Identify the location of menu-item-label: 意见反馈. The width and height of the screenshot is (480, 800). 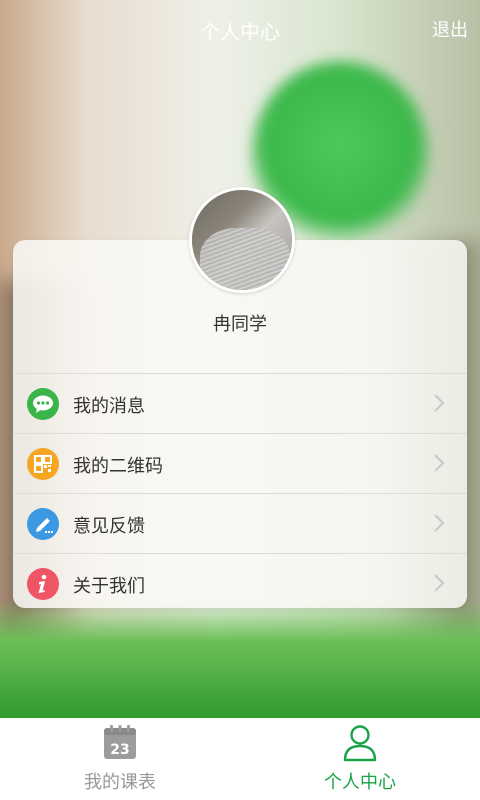
(109, 526).